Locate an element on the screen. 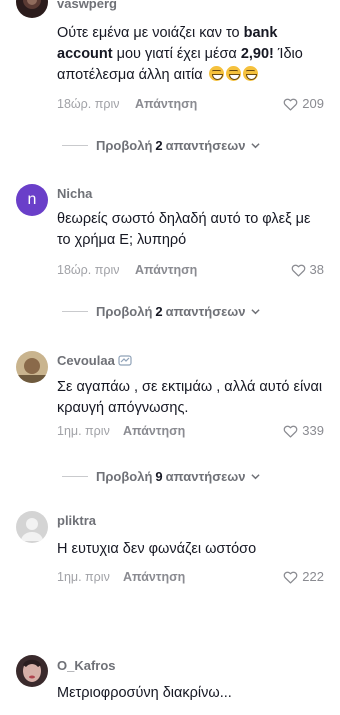 Image resolution: width=340 pixels, height=715 pixels. like-count: 339 is located at coordinates (313, 430).